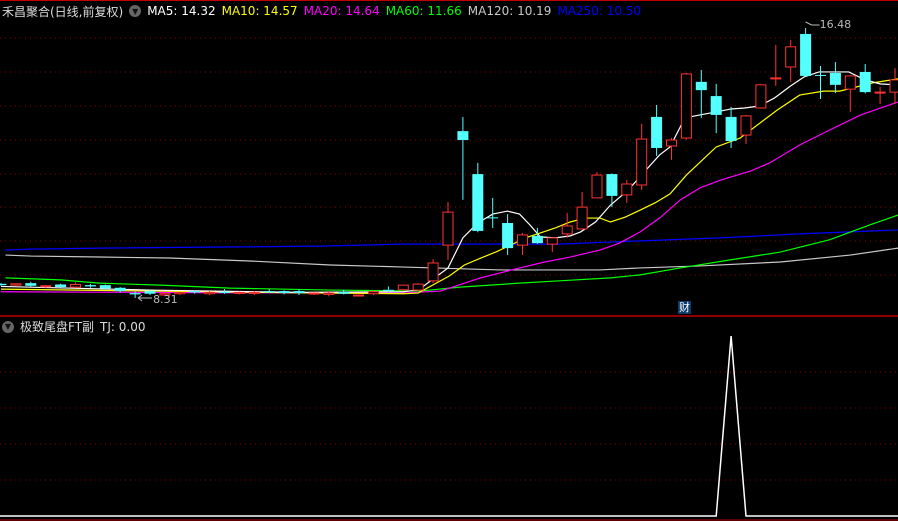 The image size is (898, 521). Describe the element at coordinates (509, 11) in the screenshot. I see `ma120-label: MA120: 10.19` at that location.